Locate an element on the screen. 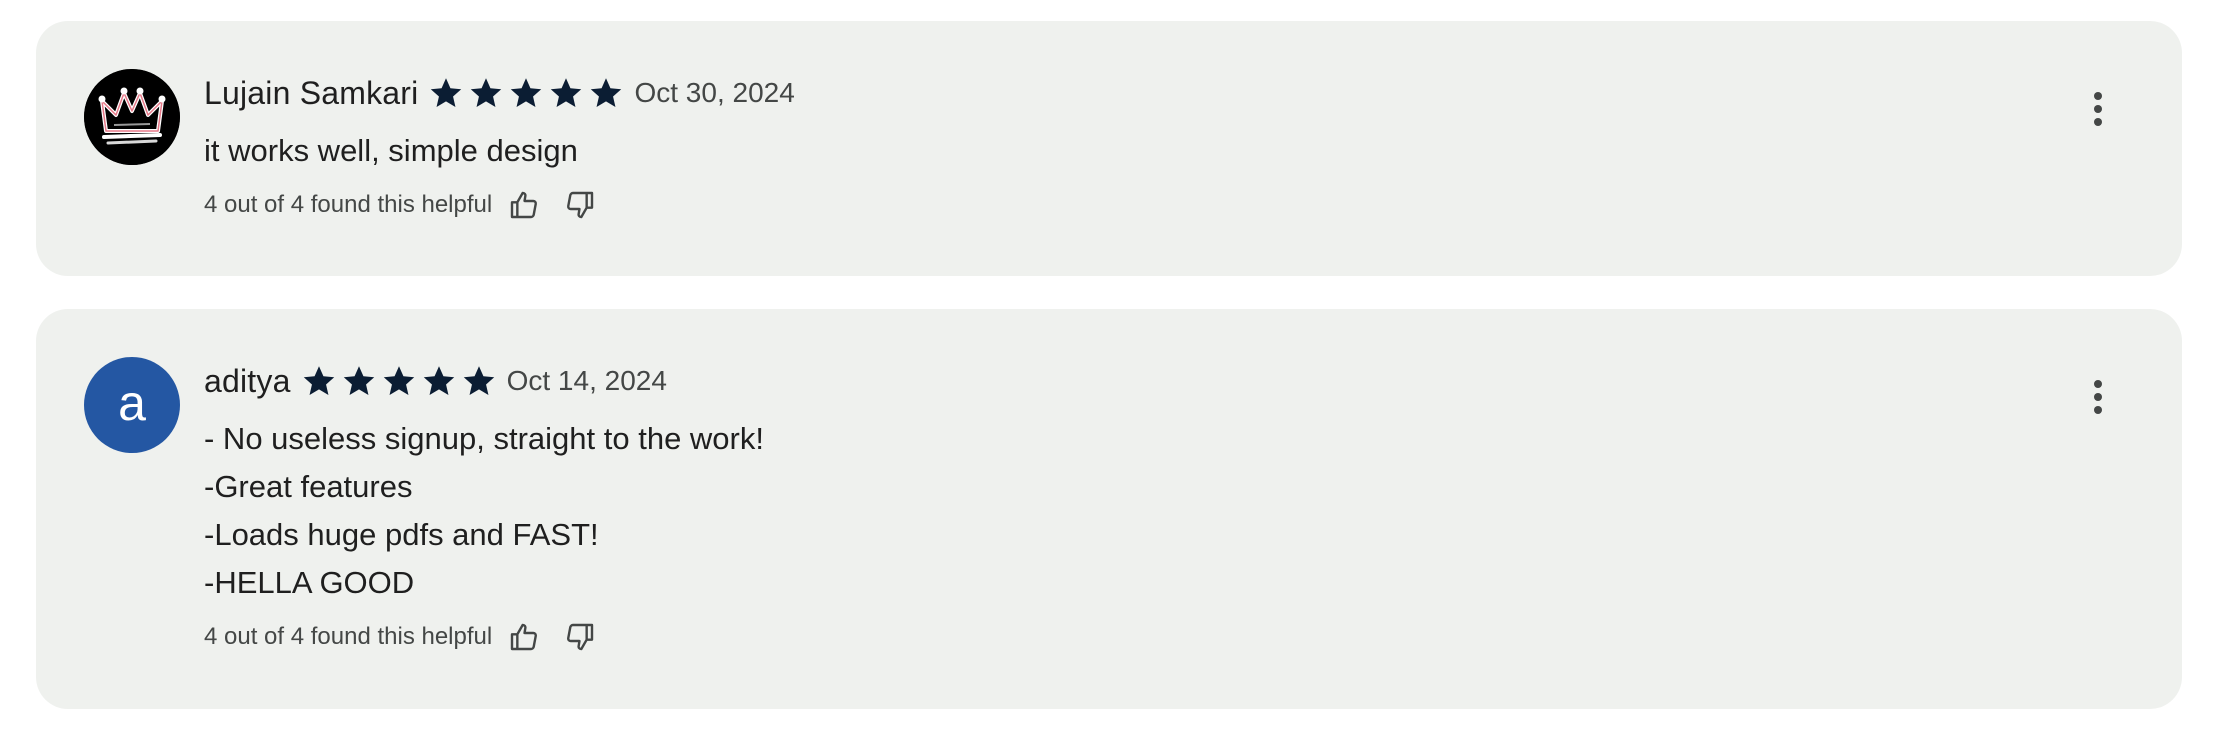 This screenshot has width=2214, height=730. review-date: Oct 14, 2024 is located at coordinates (586, 380).